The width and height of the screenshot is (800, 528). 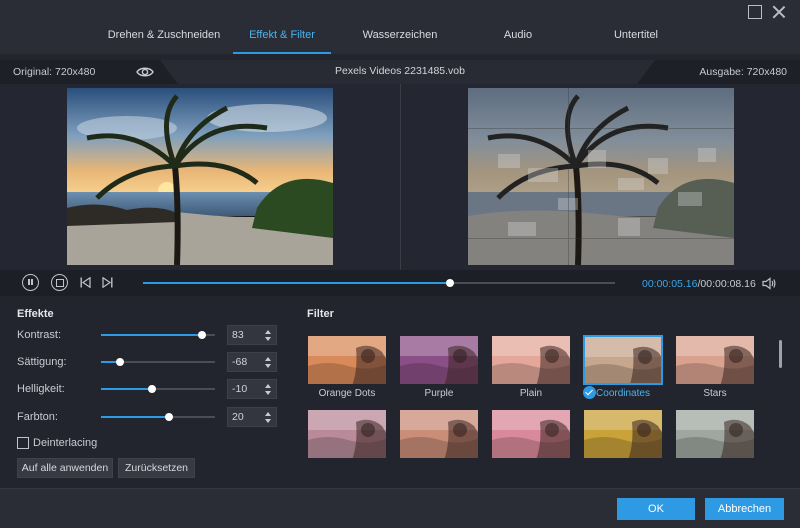 What do you see at coordinates (156, 468) in the screenshot?
I see `reset-button: Zurücksetzen` at bounding box center [156, 468].